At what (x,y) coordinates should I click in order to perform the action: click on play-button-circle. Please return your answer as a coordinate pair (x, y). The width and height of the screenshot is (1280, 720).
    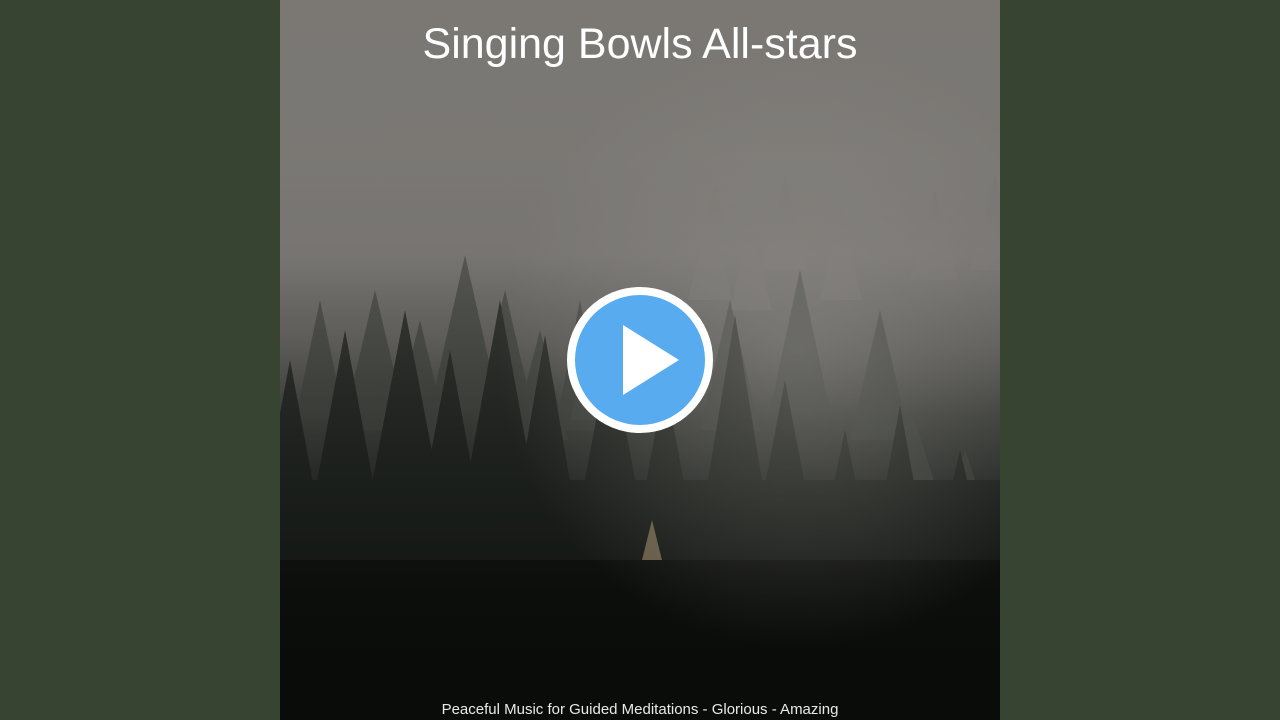
    Looking at the image, I should click on (640, 360).